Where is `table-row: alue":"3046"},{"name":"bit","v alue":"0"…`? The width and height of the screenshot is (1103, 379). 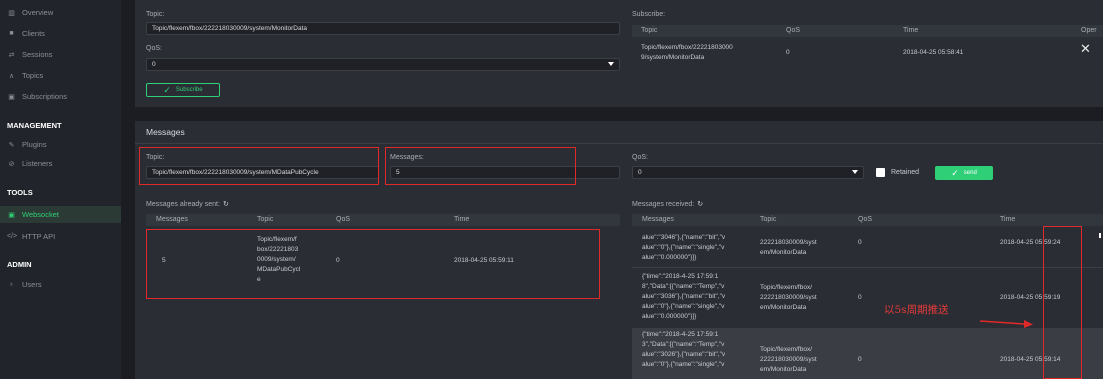 table-row: alue":"3046"},{"name":"bit","v alue":"0"… is located at coordinates (867, 248).